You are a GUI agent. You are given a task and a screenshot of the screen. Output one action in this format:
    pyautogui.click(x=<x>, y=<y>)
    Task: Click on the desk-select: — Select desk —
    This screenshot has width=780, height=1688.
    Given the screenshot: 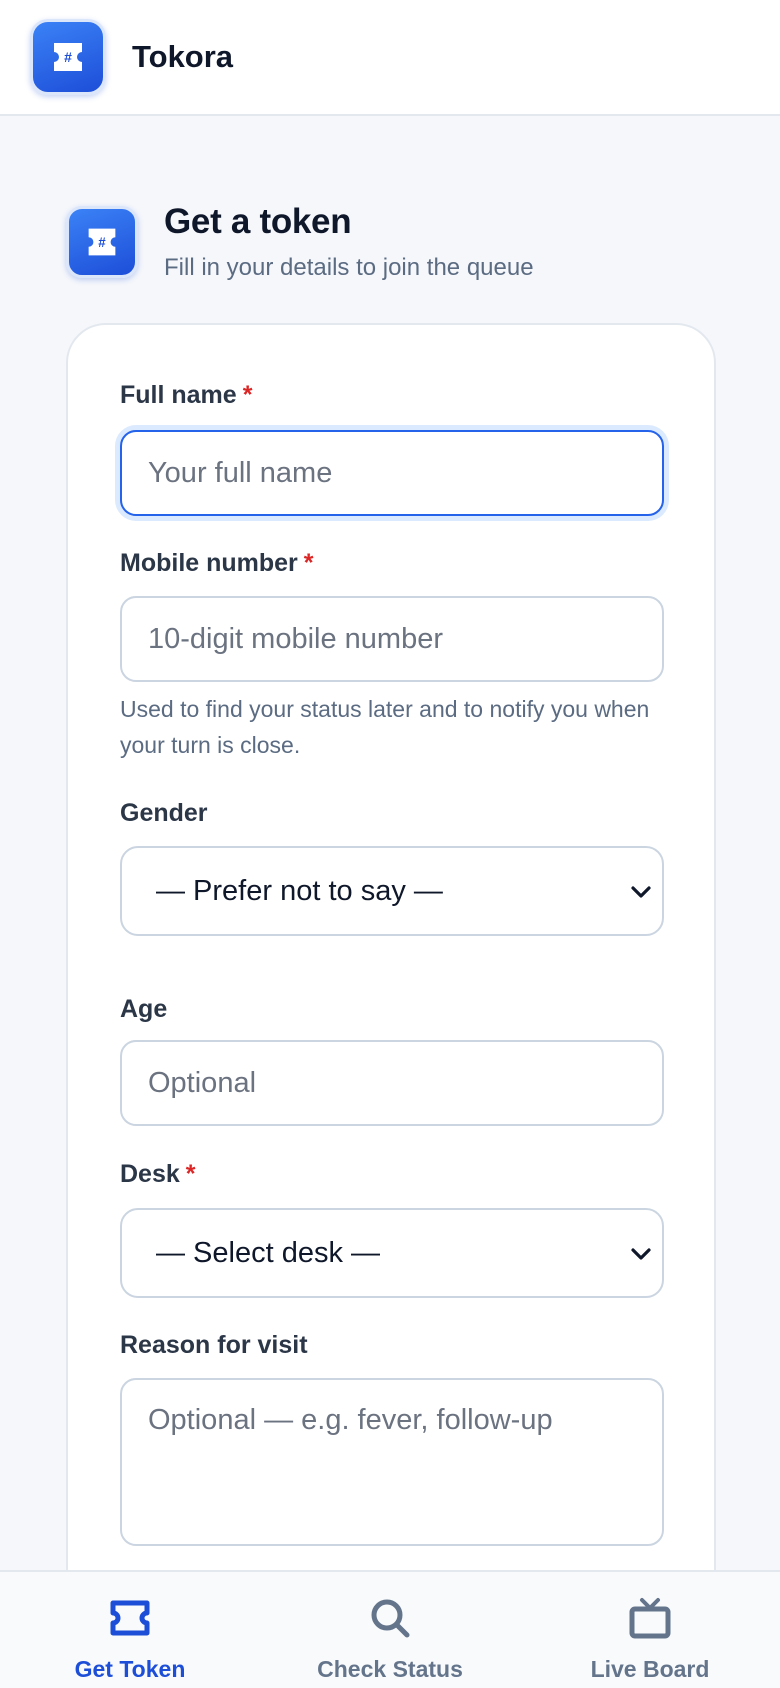 What is the action you would take?
    pyautogui.click(x=392, y=1253)
    